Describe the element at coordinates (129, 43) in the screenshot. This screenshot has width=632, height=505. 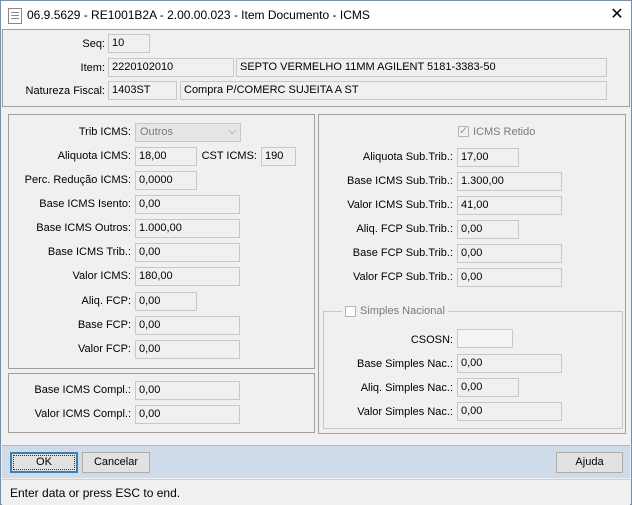
I see `seq-field: 10` at that location.